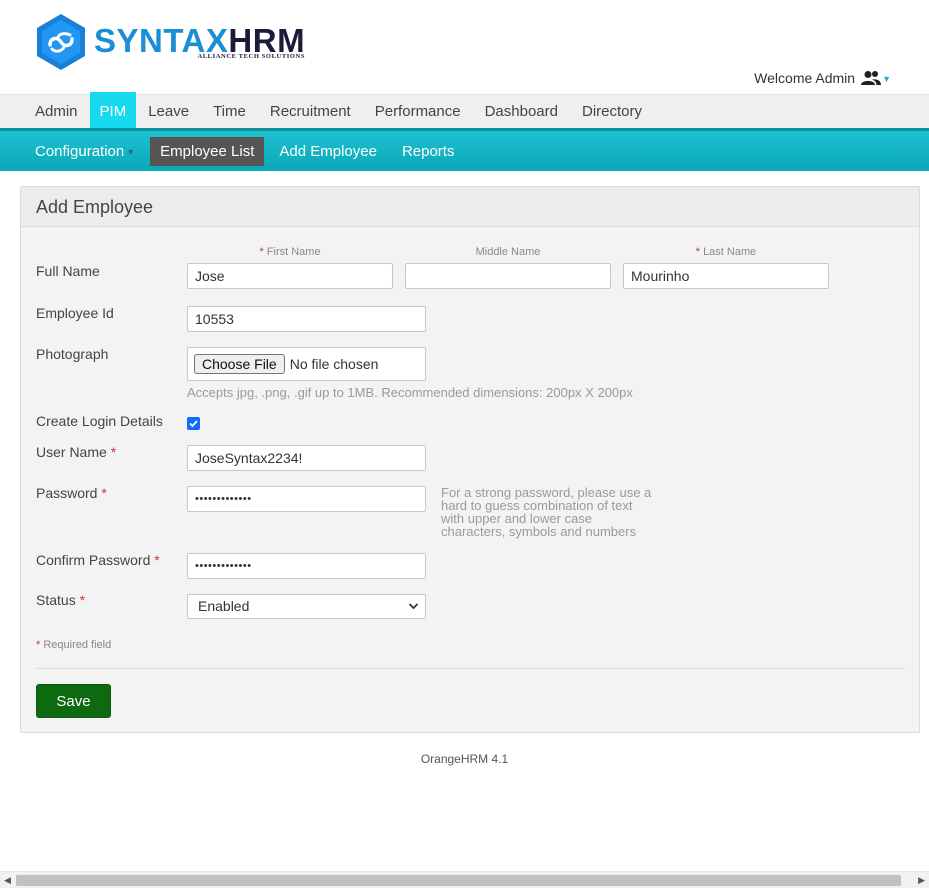 The width and height of the screenshot is (929, 888). What do you see at coordinates (229, 111) in the screenshot?
I see `nav-time: Time` at bounding box center [229, 111].